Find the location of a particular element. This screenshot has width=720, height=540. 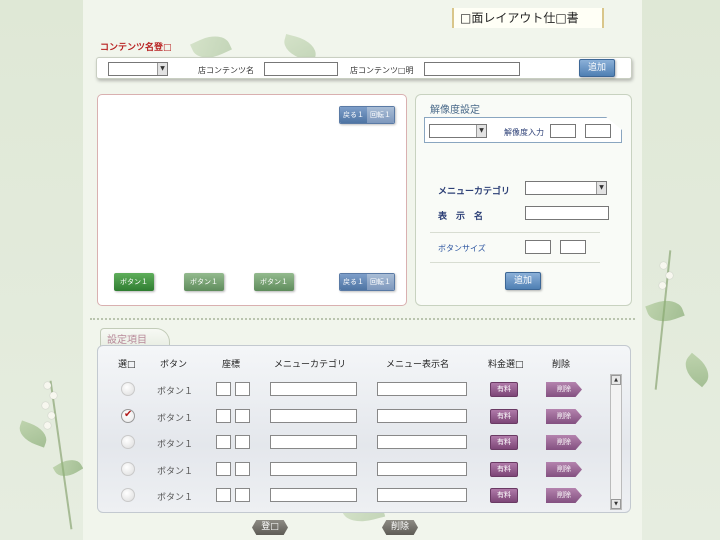

store-content-name-label: 店コンテンツ名 is located at coordinates (226, 70).